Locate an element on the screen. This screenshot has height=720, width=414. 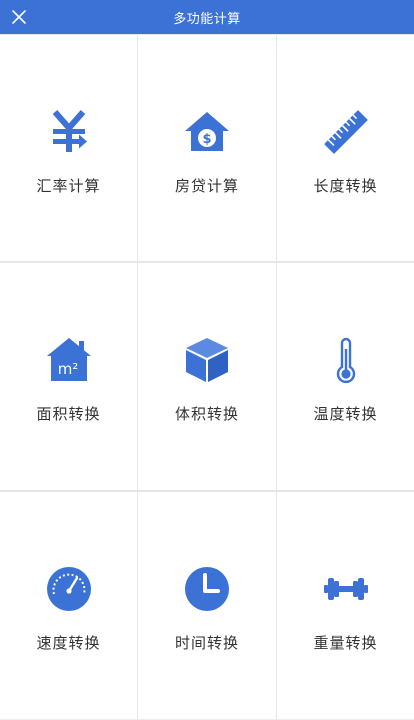
tool-label: 温度转换 is located at coordinates (345, 414).